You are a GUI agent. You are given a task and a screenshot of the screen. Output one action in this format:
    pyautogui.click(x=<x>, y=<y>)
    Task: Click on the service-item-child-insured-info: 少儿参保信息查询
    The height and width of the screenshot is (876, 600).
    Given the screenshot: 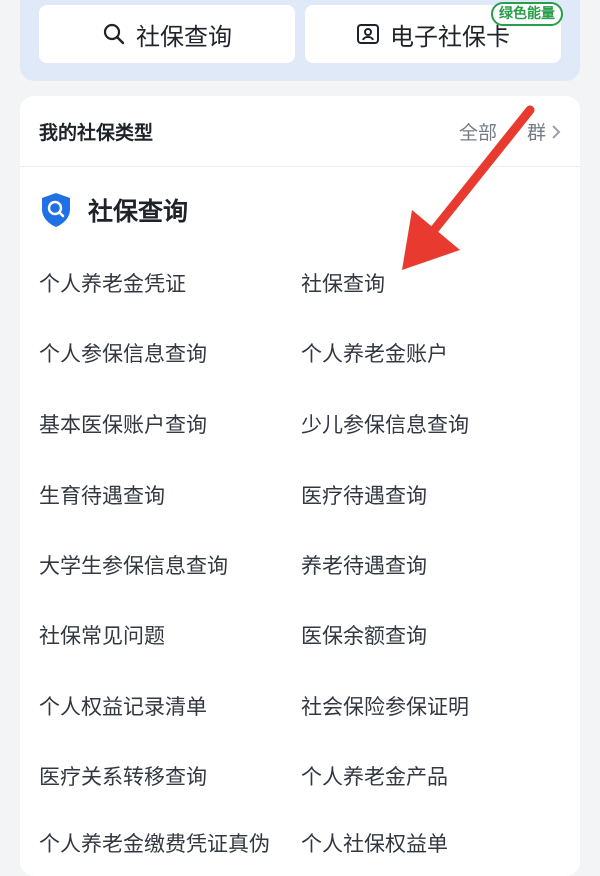 What is the action you would take?
    pyautogui.click(x=385, y=424)
    